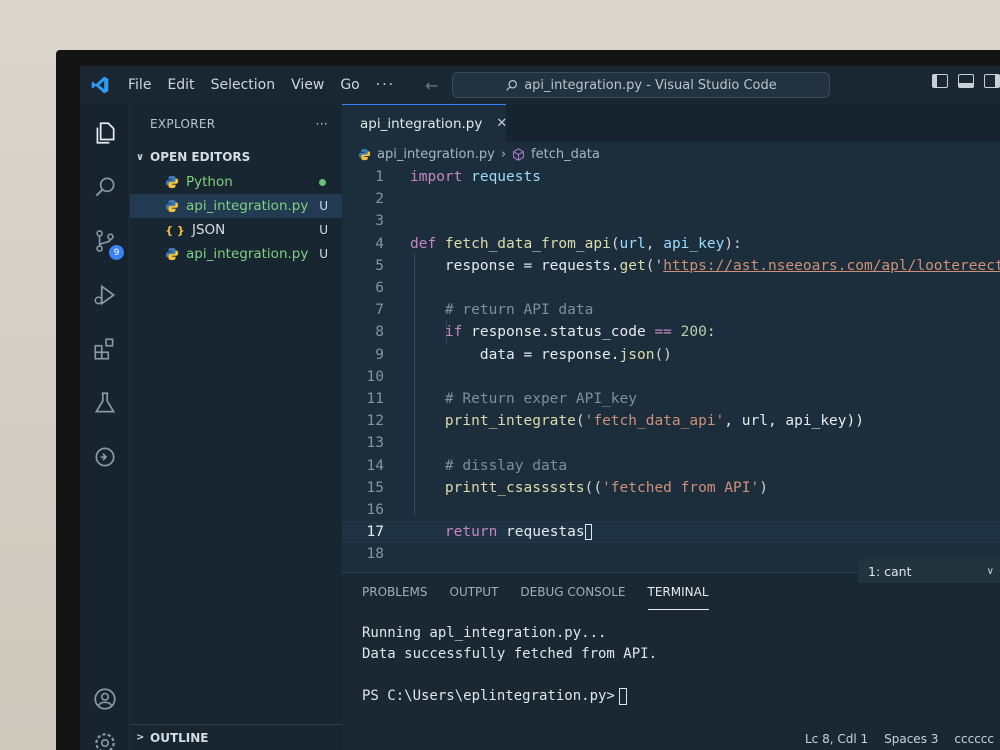  I want to click on untracked-status: U, so click(323, 206).